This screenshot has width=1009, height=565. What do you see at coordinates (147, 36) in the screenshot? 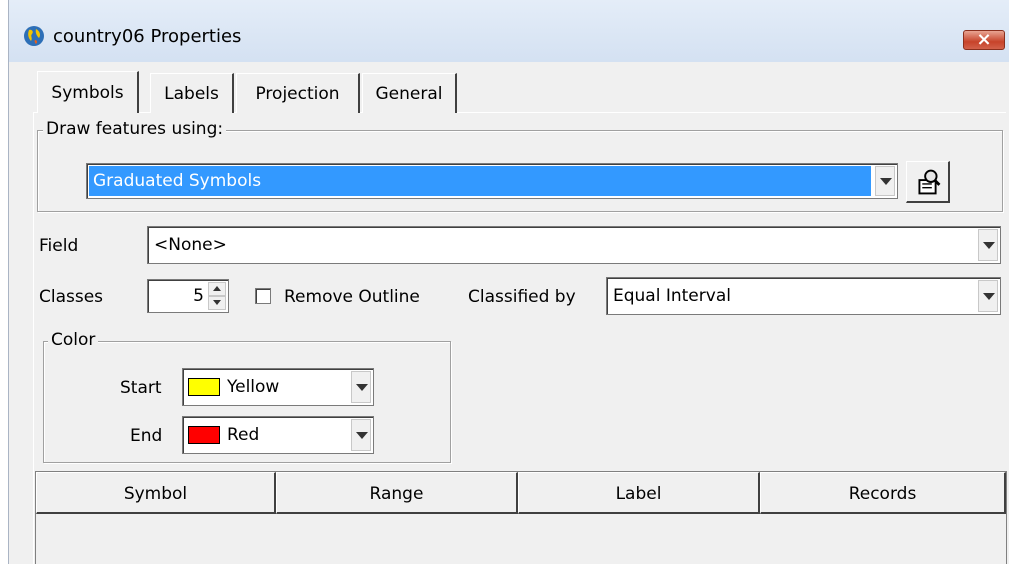
I see `window-title: country06 Properties` at bounding box center [147, 36].